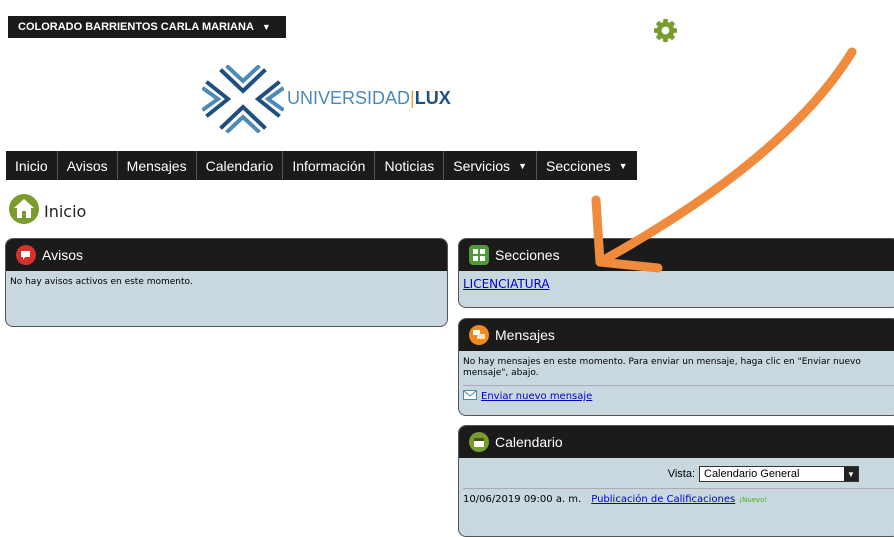  I want to click on speech-bubble-icon, so click(26, 255).